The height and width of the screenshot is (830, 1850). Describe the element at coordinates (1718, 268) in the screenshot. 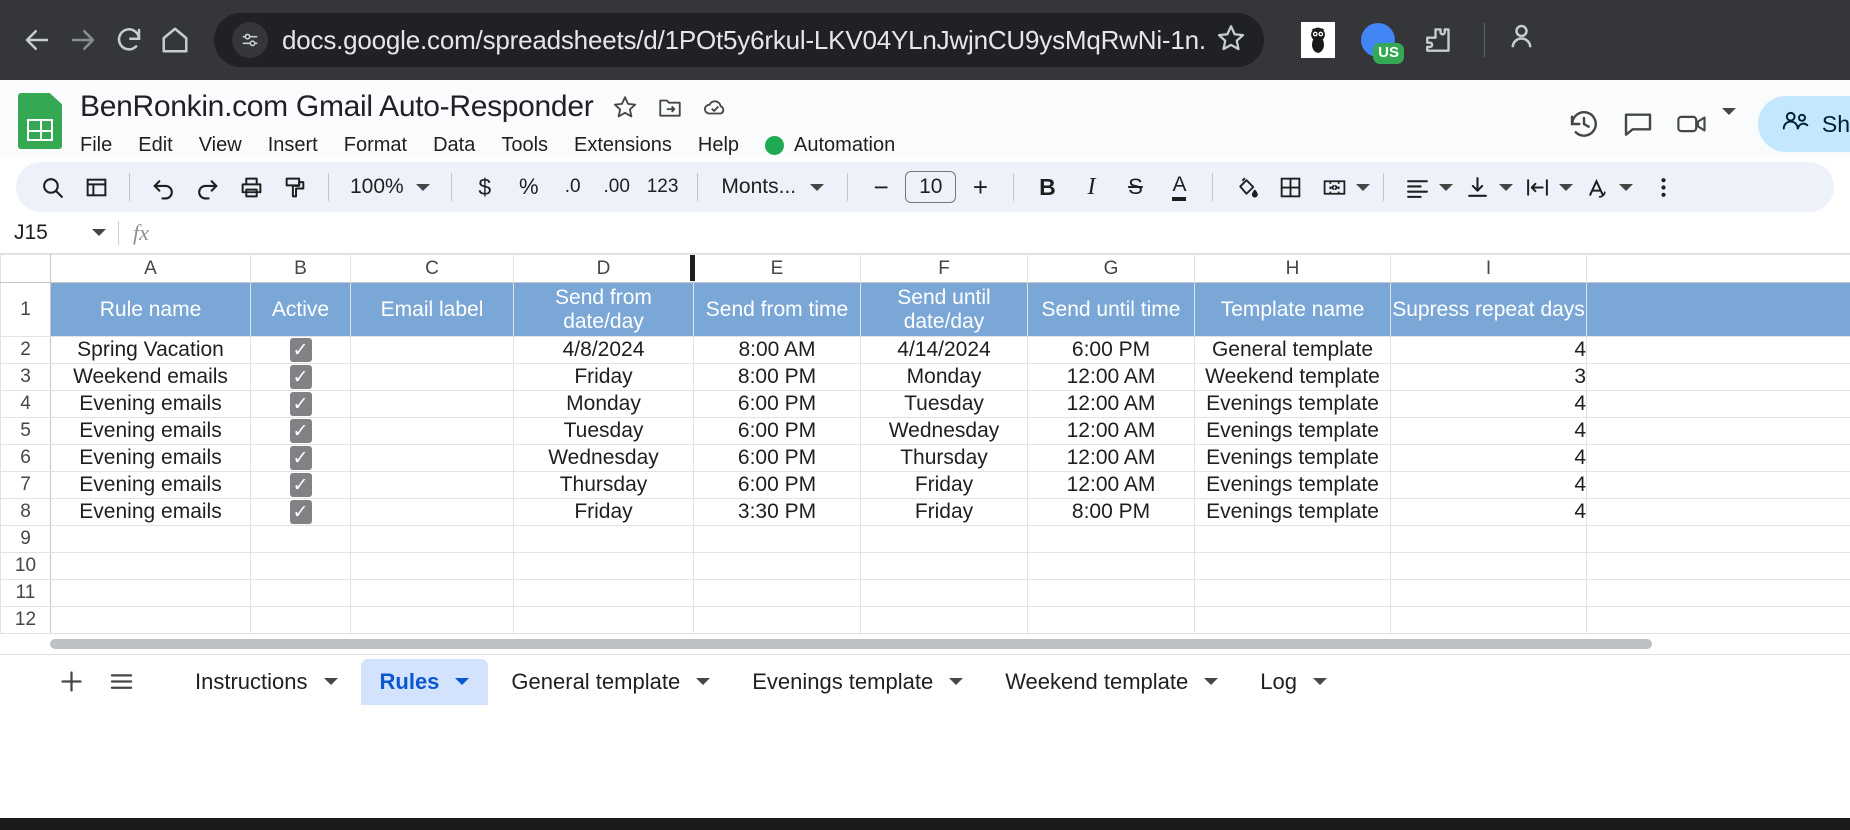

I see `column-header-overflow` at that location.